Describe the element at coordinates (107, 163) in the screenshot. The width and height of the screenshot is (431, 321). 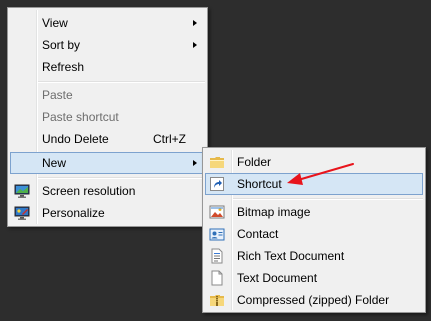
I see `menu-item-new: New` at that location.